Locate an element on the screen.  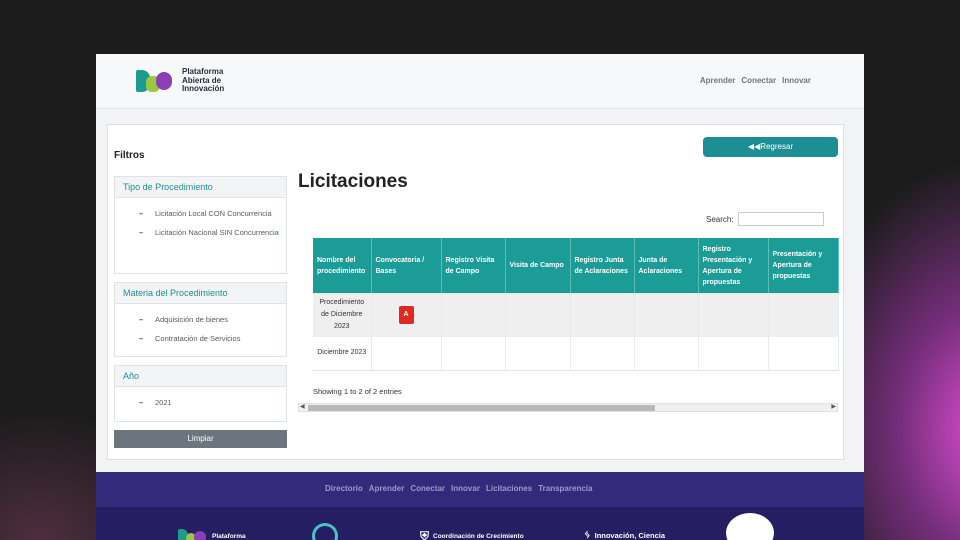
top-nav: Aprender Conectar Innovar is located at coordinates (755, 80).